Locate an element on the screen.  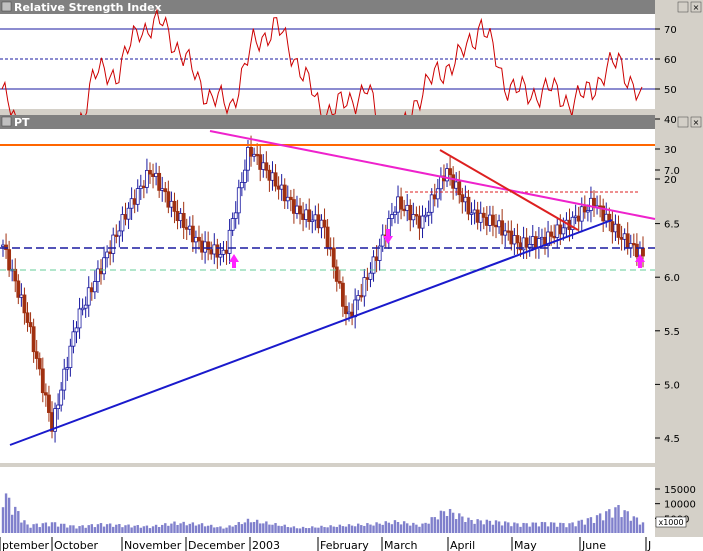
rsi-menu-icon is located at coordinates (6, 6).